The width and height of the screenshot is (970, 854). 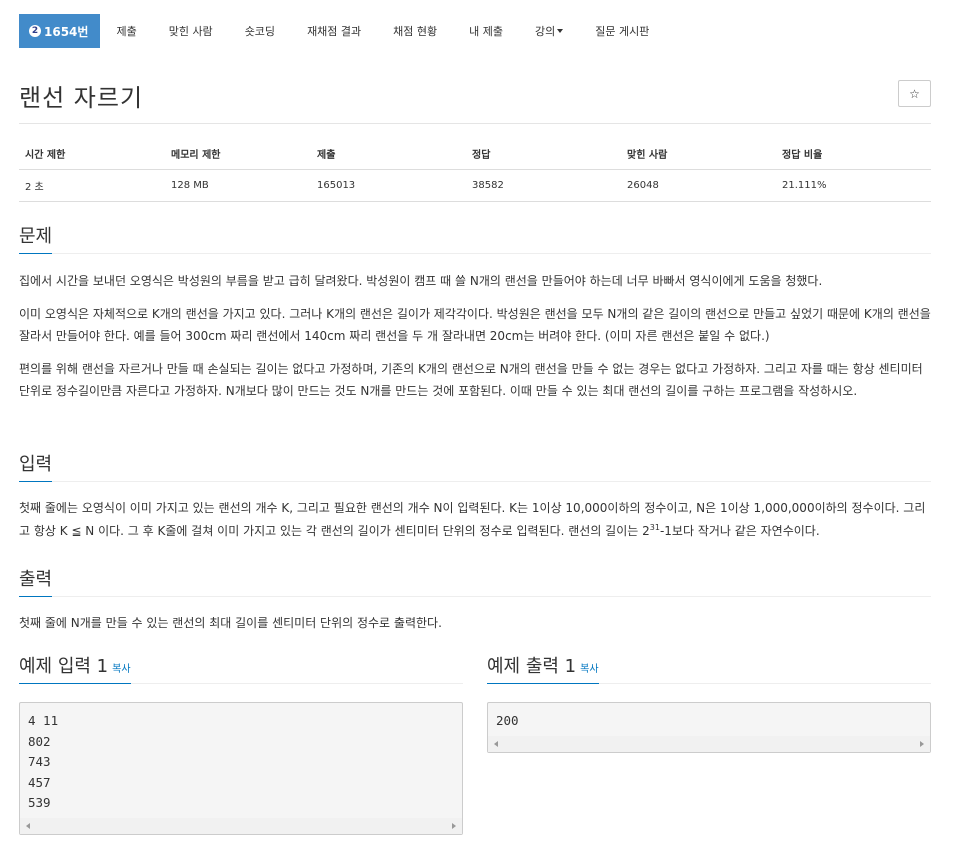 What do you see at coordinates (698, 155) in the screenshot?
I see `header-solved-users: 맞힌 사람` at bounding box center [698, 155].